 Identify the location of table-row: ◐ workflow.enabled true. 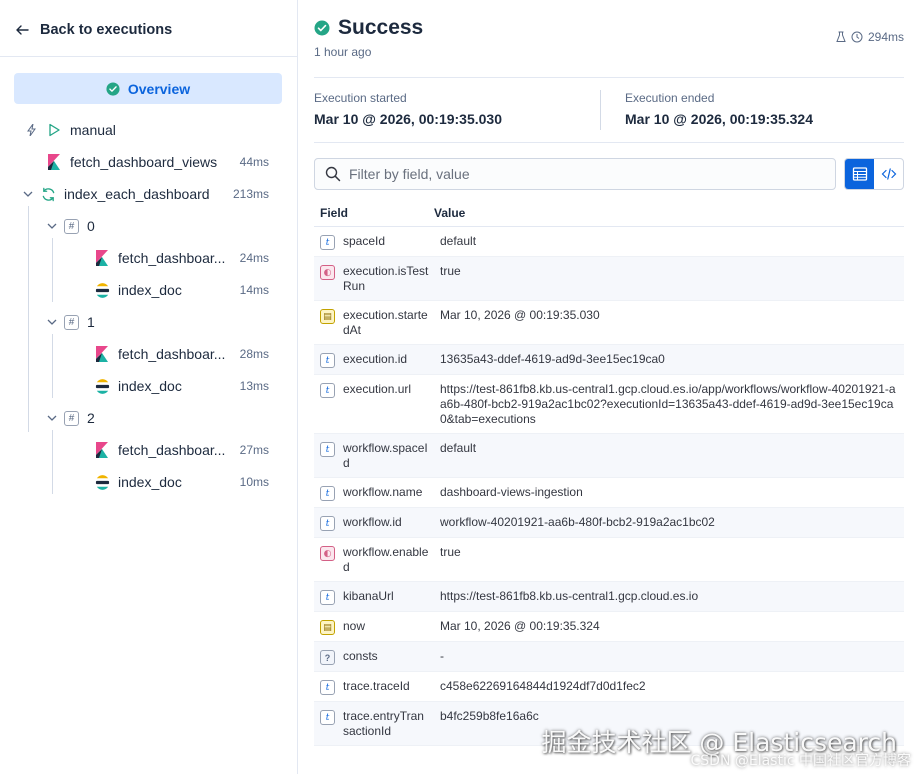
(609, 560).